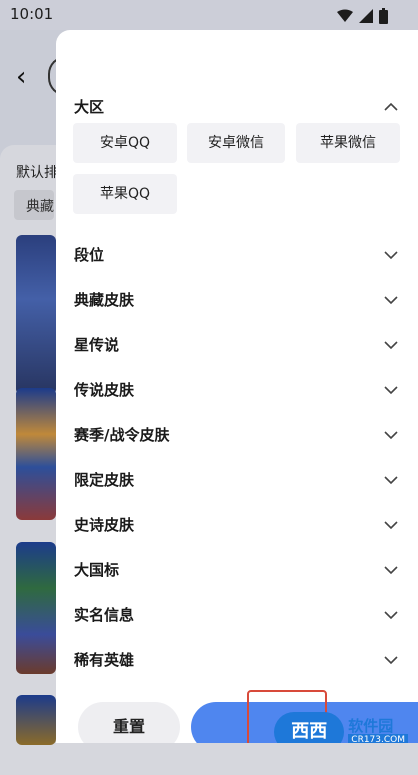 The image size is (418, 775). I want to click on section-title: 典藏皮肤, so click(104, 300).